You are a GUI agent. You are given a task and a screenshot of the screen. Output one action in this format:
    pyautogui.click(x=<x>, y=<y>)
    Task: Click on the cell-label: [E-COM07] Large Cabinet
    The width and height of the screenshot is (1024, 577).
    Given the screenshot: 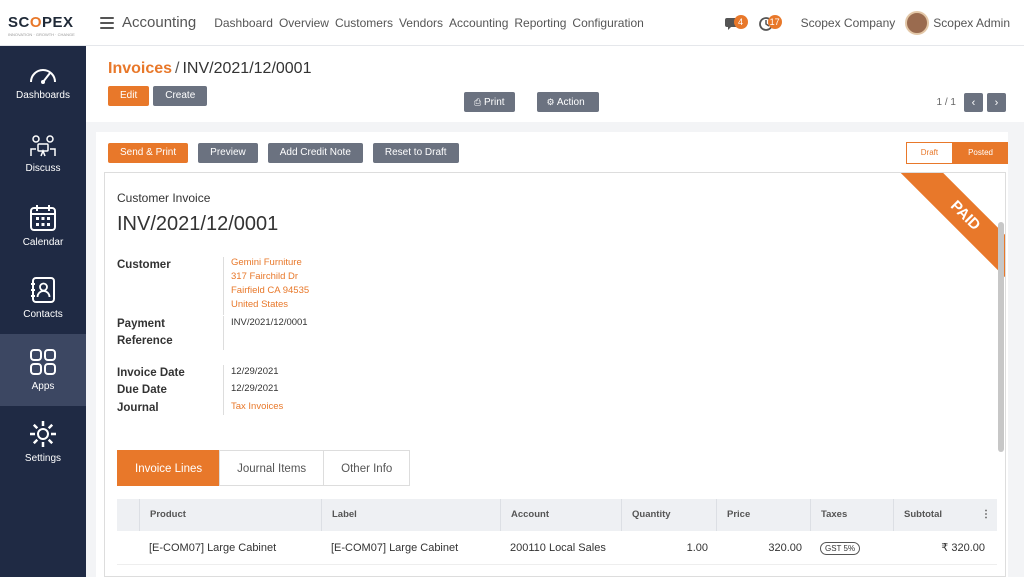 What is the action you would take?
    pyautogui.click(x=410, y=548)
    